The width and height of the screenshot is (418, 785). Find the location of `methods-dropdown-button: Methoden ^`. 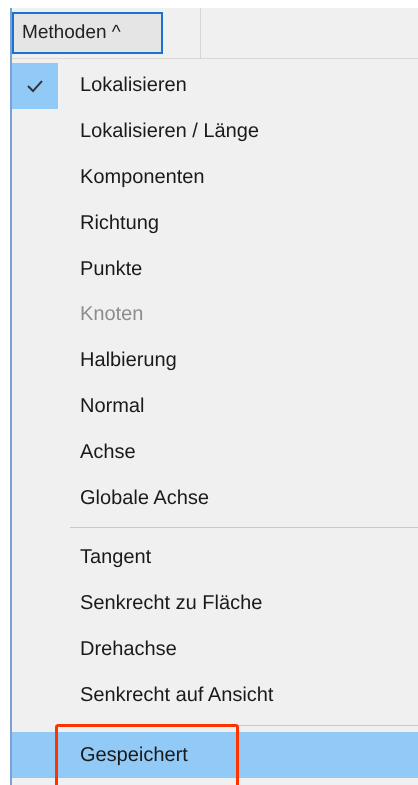

methods-dropdown-button: Methoden ^ is located at coordinates (87, 33).